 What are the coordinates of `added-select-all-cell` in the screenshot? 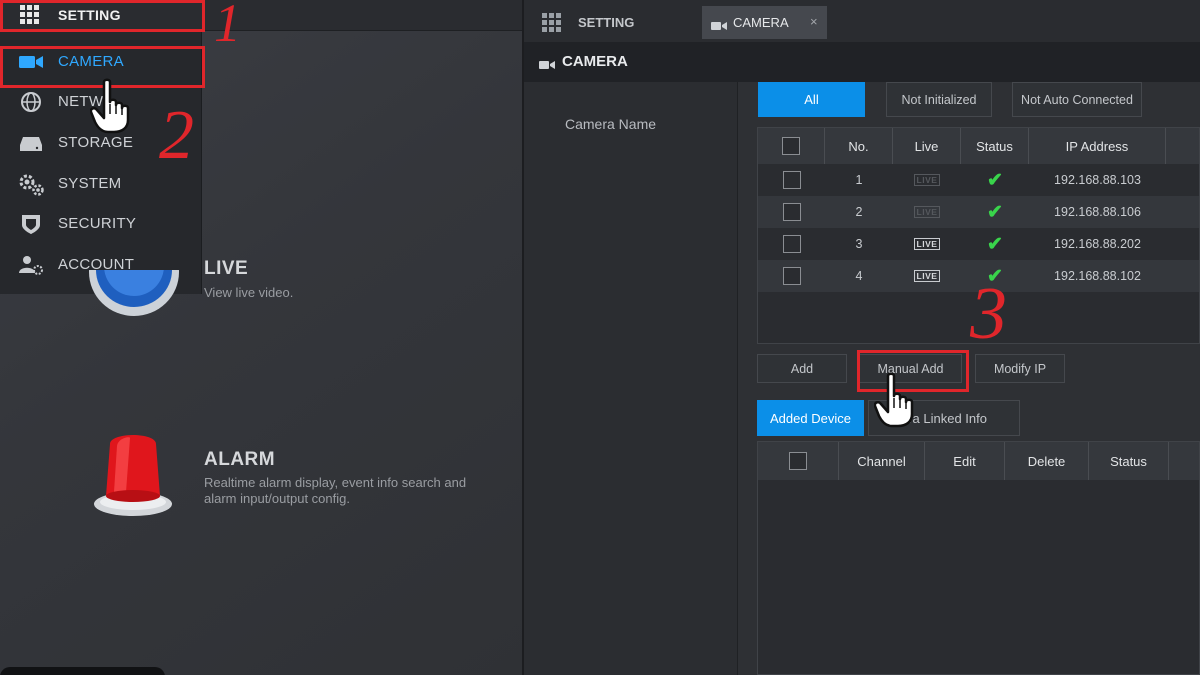 It's located at (798, 461).